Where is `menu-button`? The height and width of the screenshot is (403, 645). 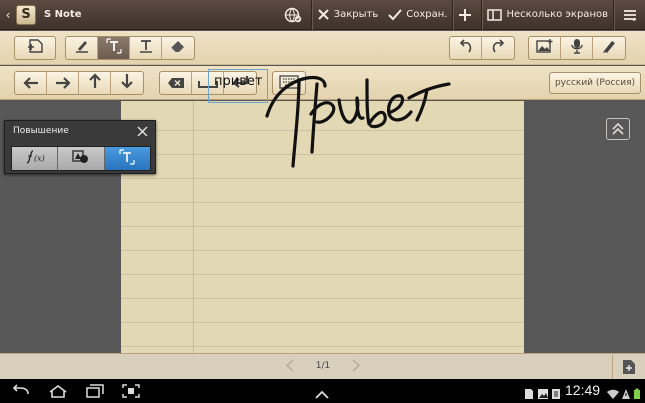
menu-button is located at coordinates (629, 15).